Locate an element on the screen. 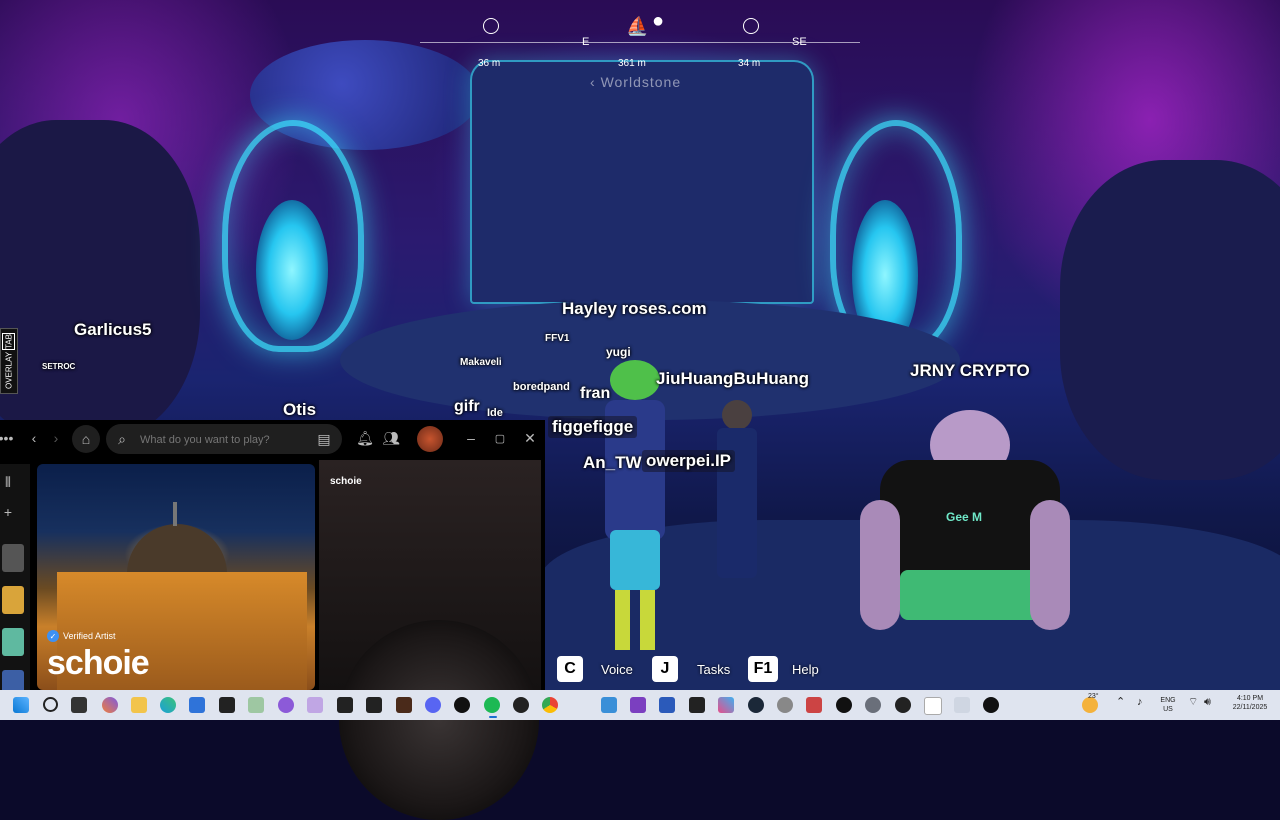 The width and height of the screenshot is (1280, 820). home-icon: ⌂ is located at coordinates (86, 439).